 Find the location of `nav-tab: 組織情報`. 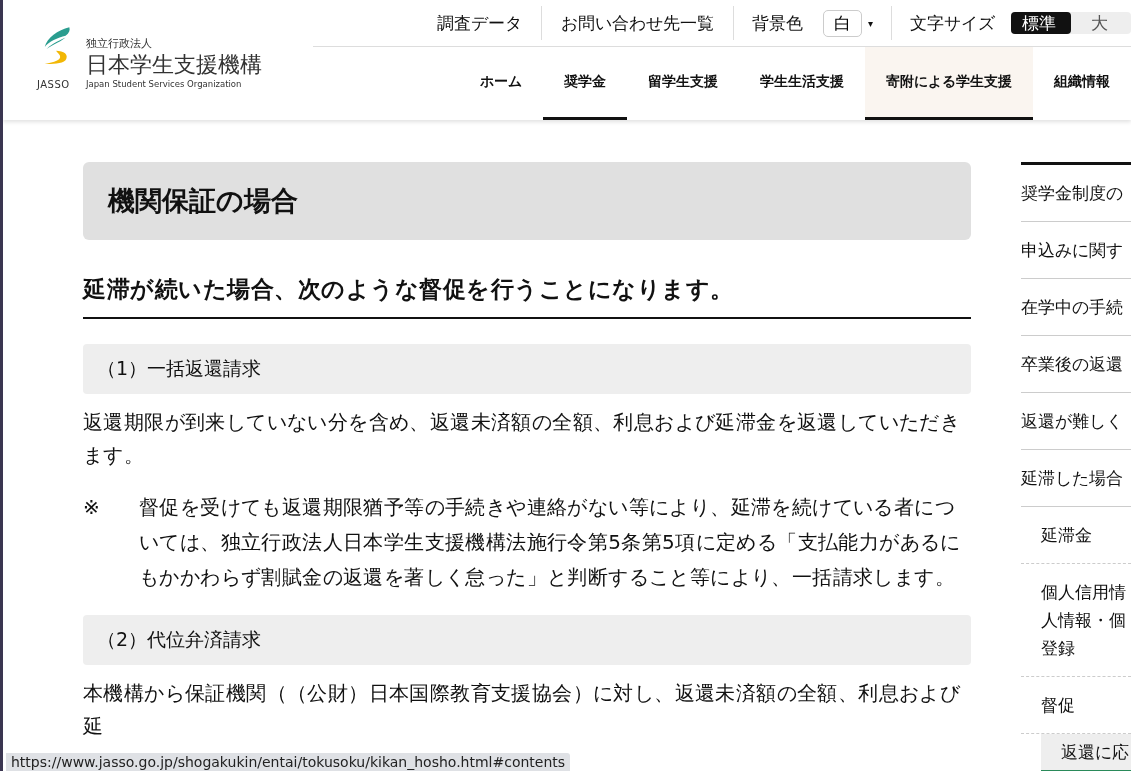

nav-tab: 組織情報 is located at coordinates (1082, 83).